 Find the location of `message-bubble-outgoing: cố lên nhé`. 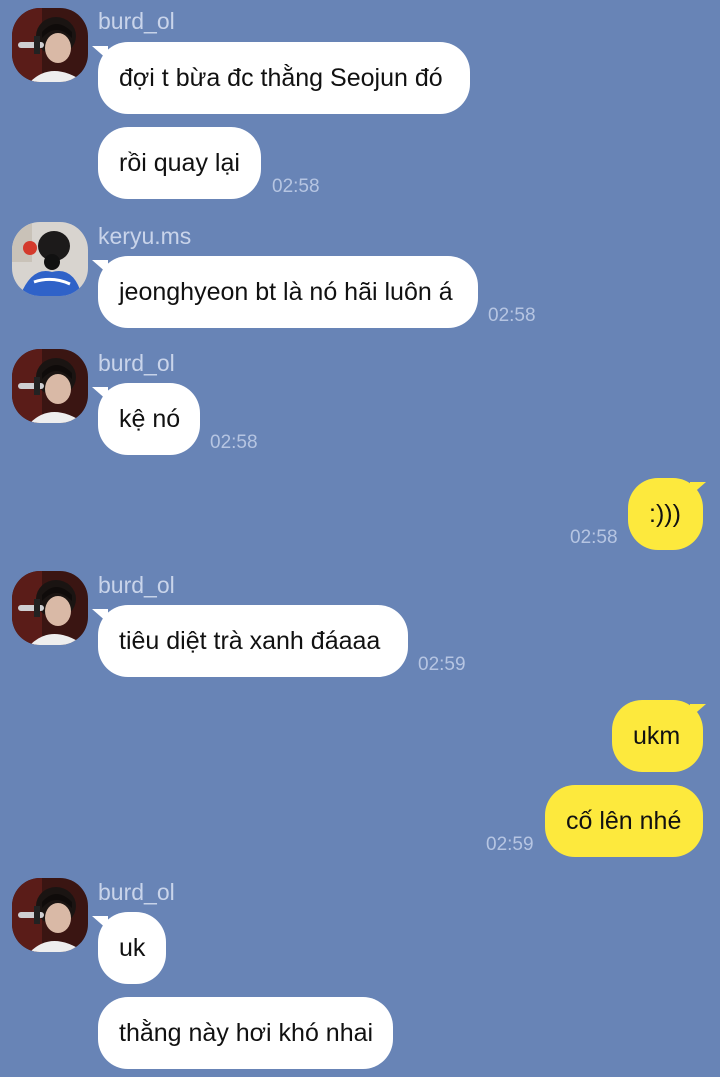

message-bubble-outgoing: cố lên nhé is located at coordinates (624, 821).